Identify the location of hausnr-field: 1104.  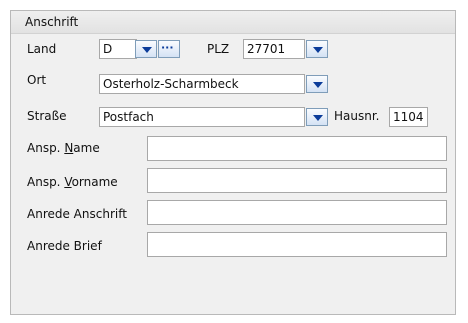
(408, 117).